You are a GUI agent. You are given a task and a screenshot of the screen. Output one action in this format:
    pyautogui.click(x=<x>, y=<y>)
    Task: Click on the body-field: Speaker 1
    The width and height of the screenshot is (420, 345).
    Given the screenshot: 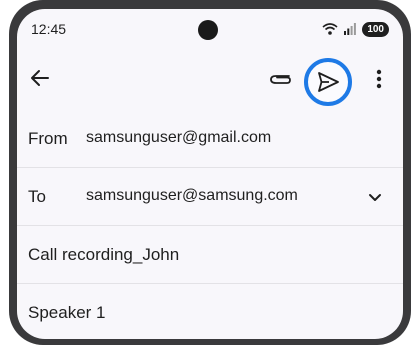 What is the action you would take?
    pyautogui.click(x=67, y=313)
    